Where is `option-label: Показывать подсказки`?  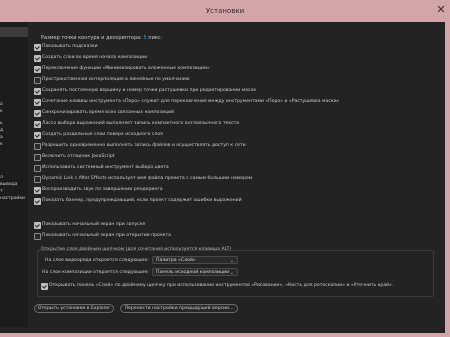 option-label: Показывать подсказки is located at coordinates (70, 46).